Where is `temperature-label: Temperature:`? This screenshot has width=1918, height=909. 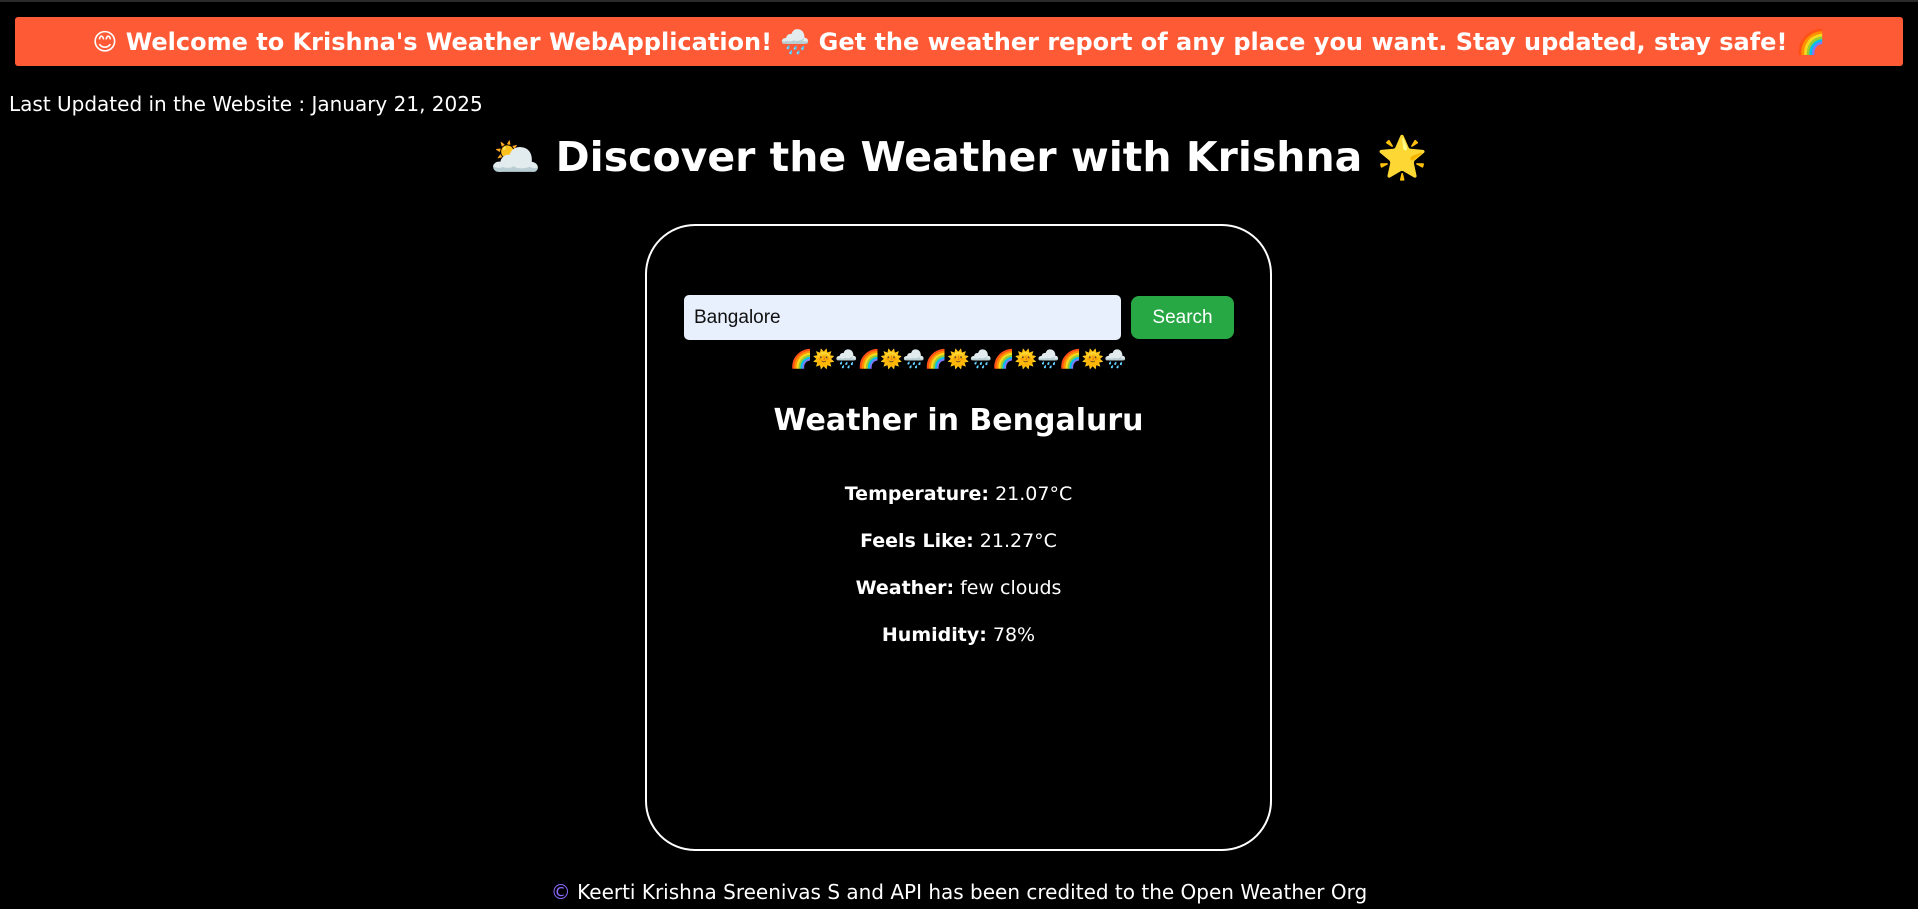
temperature-label: Temperature: is located at coordinates (917, 494).